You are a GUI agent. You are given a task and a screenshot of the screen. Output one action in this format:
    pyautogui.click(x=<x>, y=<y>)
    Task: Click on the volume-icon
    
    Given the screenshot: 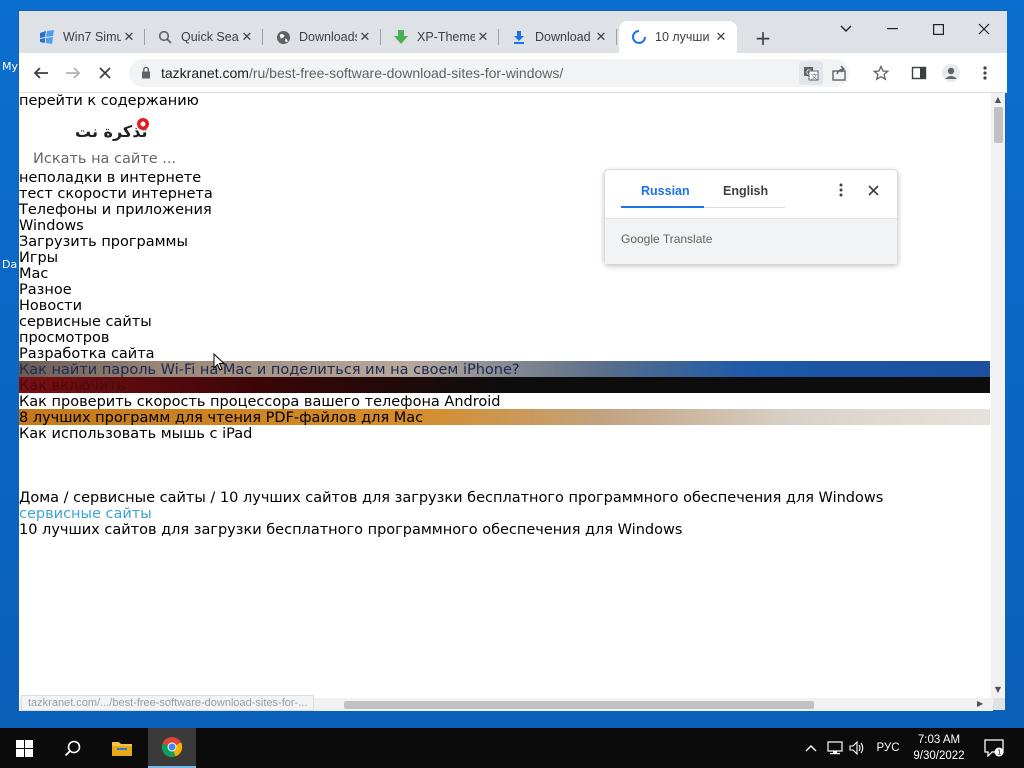 What is the action you would take?
    pyautogui.click(x=857, y=748)
    